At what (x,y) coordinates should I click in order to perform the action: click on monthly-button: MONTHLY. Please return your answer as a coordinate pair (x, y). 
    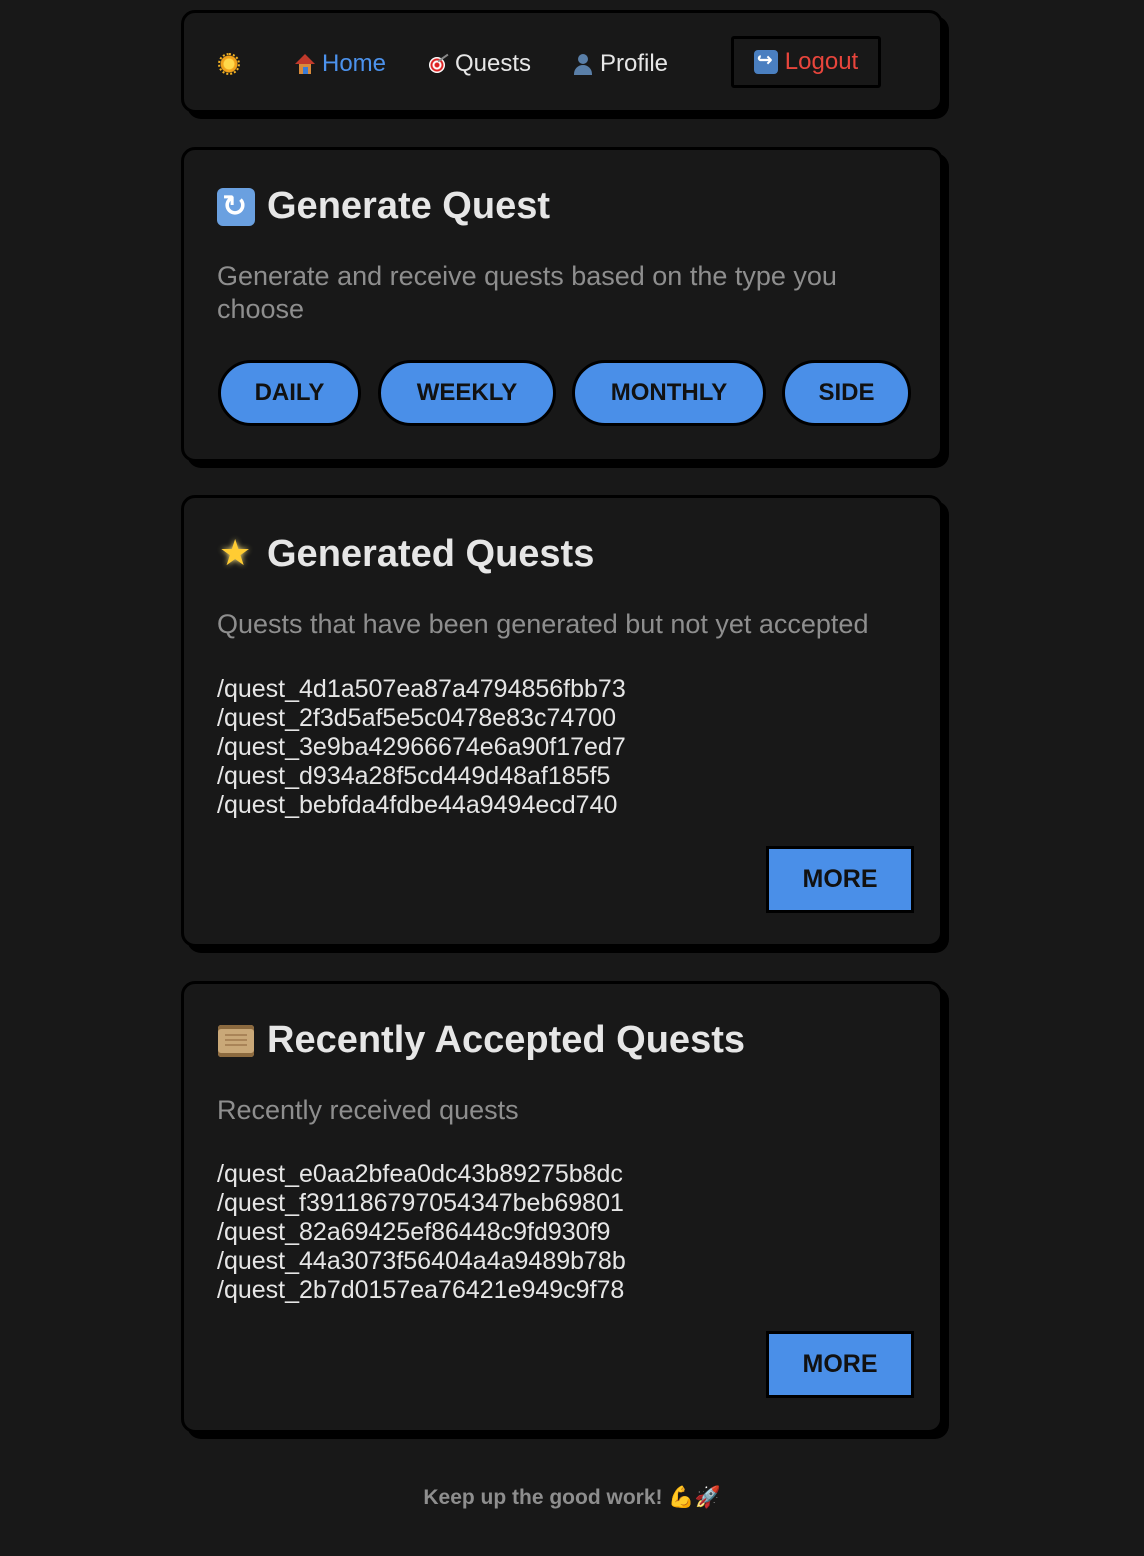
    Looking at the image, I should click on (669, 393).